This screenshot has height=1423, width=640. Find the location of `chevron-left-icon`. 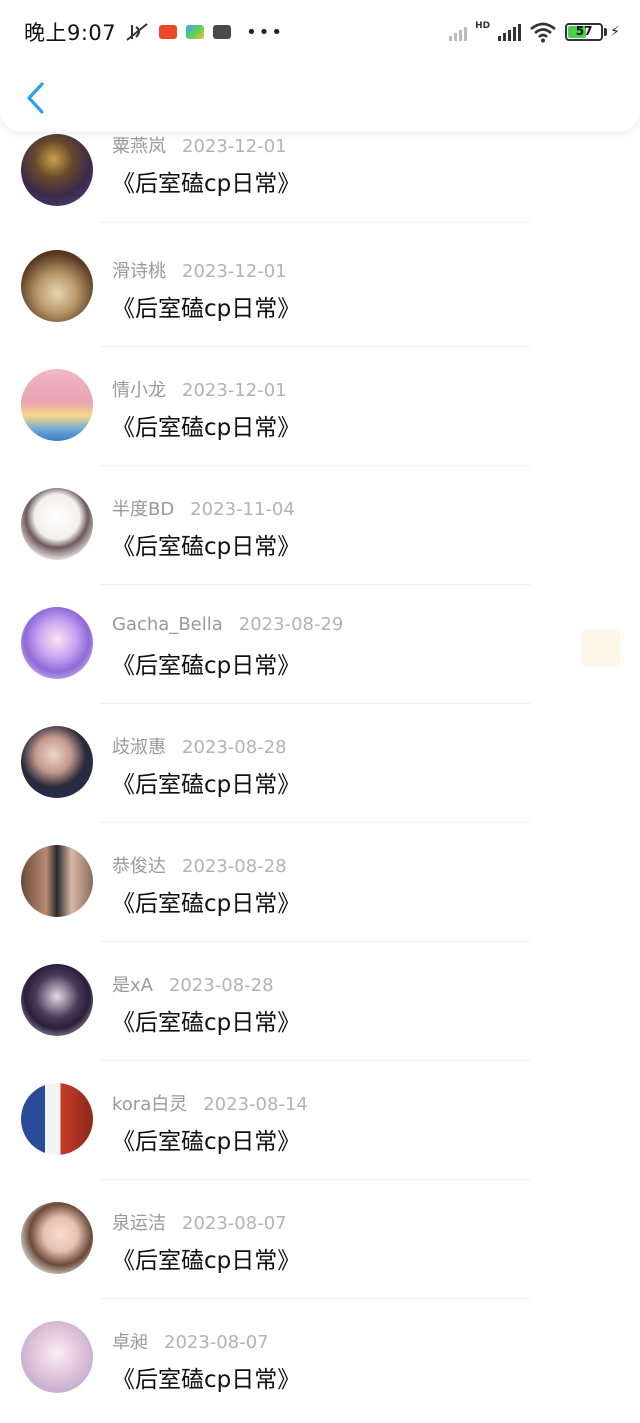

chevron-left-icon is located at coordinates (37, 98).